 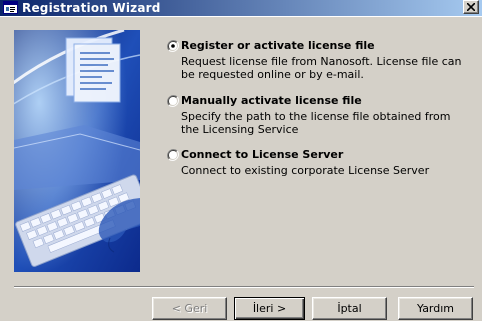 I want to click on window-title: Registration Wizard, so click(x=91, y=8).